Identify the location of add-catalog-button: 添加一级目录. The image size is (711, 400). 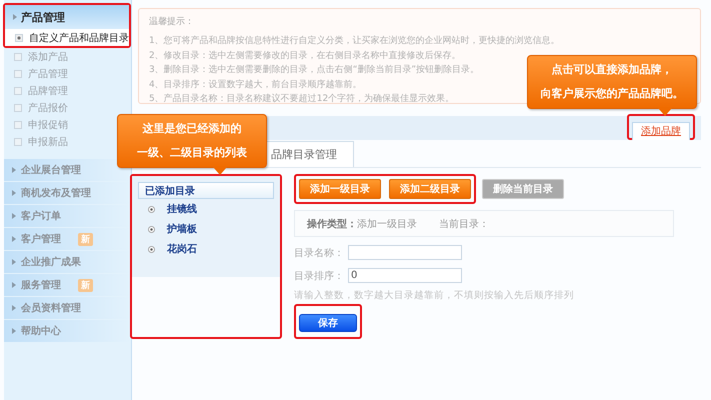
(340, 189).